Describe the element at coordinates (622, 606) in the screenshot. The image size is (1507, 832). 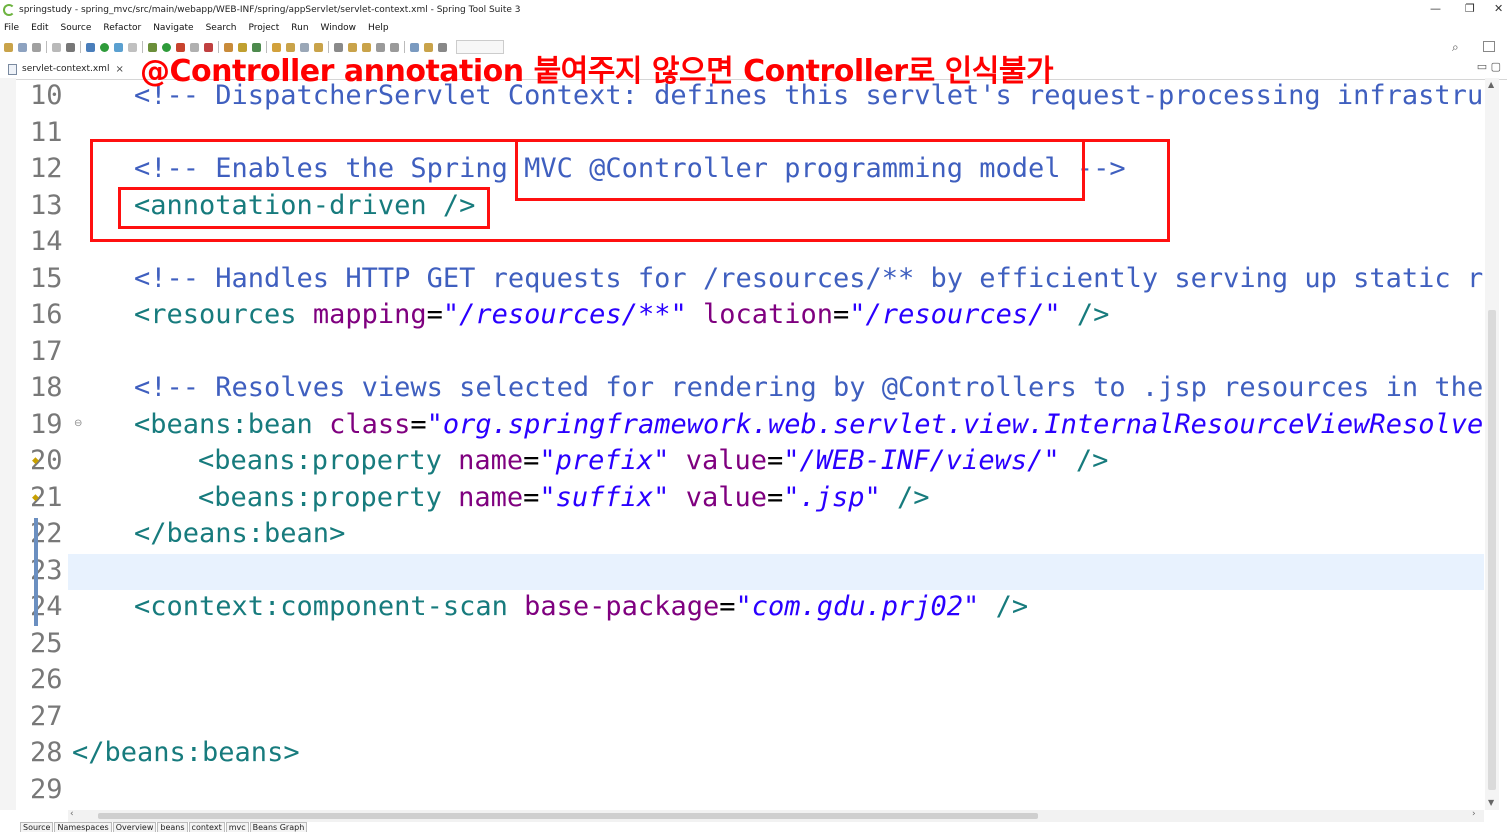
I see `attribute-name: base-package` at that location.